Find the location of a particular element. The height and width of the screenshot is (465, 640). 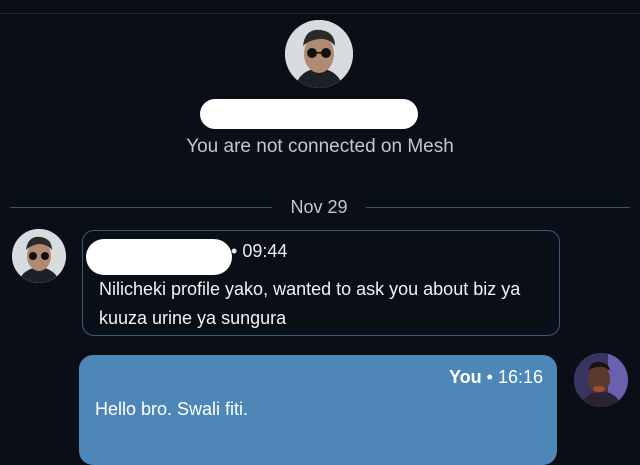

redacted-sender-name is located at coordinates (159, 257).